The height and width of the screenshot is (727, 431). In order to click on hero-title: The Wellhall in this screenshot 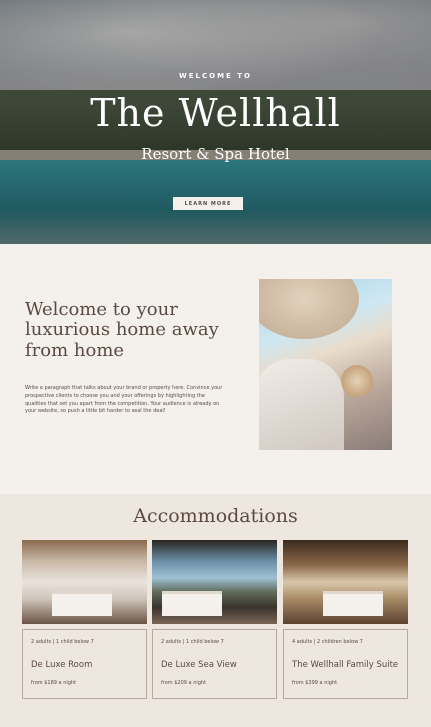, I will do `click(215, 113)`.